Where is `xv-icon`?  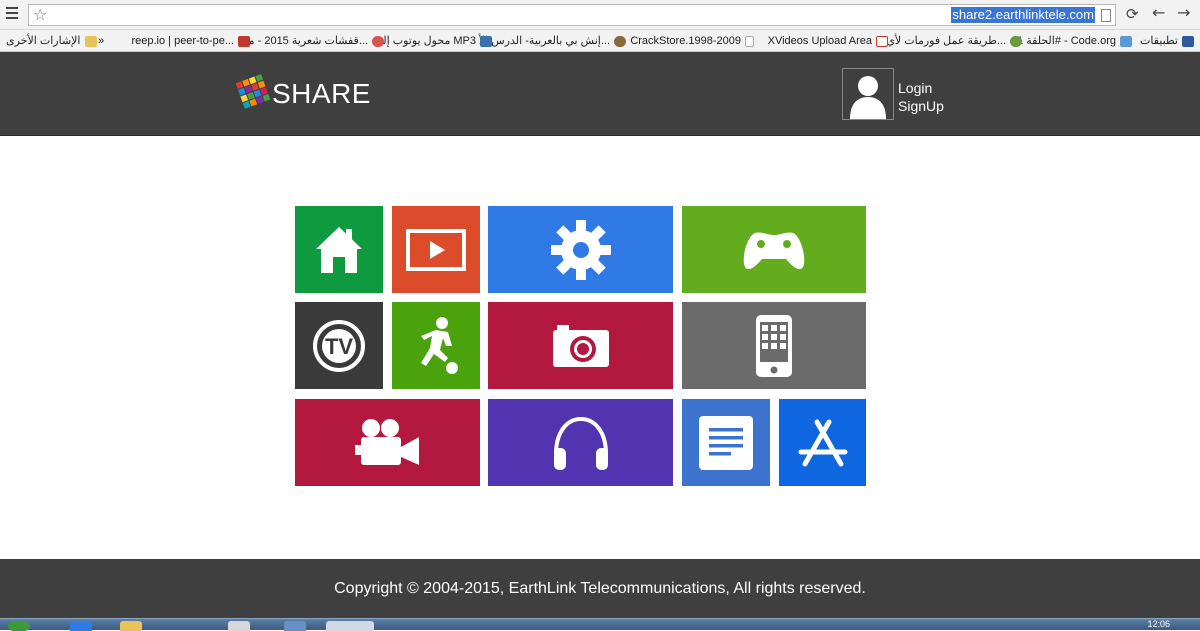 xv-icon is located at coordinates (882, 41).